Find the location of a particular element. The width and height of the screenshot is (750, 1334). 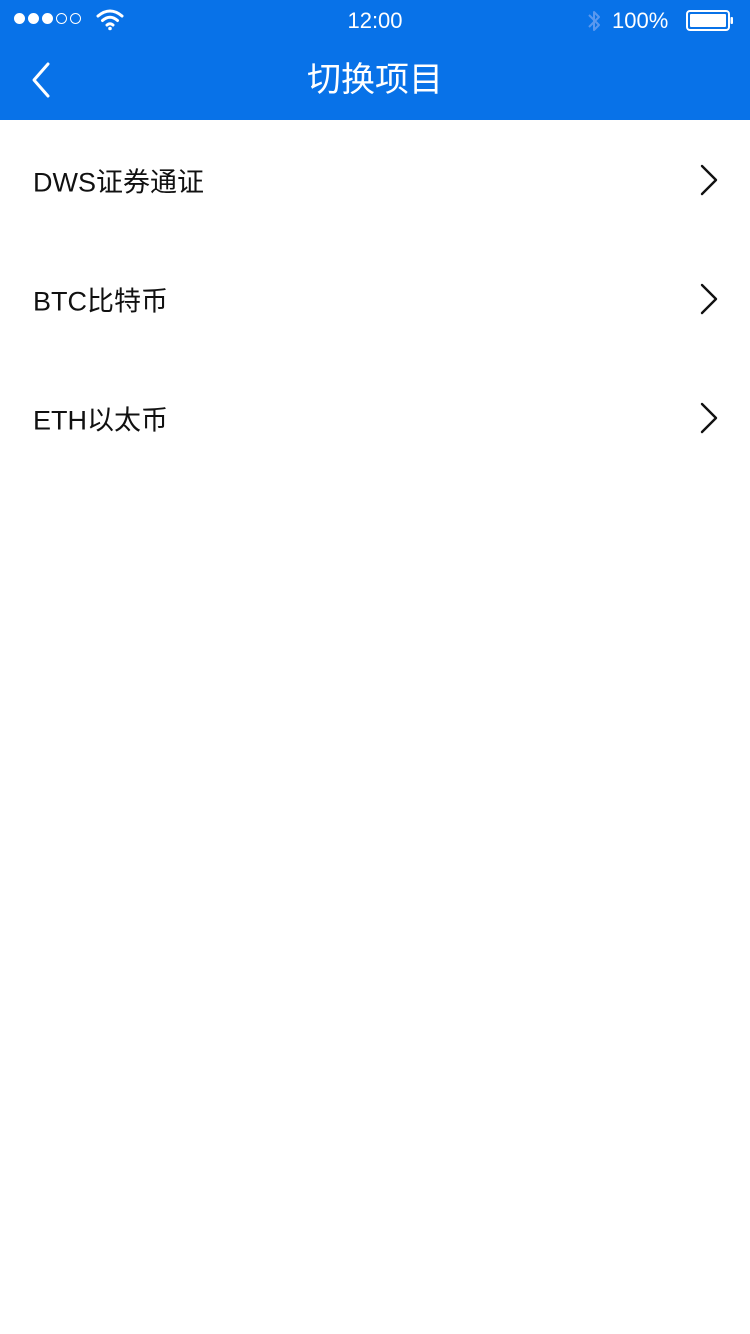

list-item-label: ETH以太币 is located at coordinates (100, 420).